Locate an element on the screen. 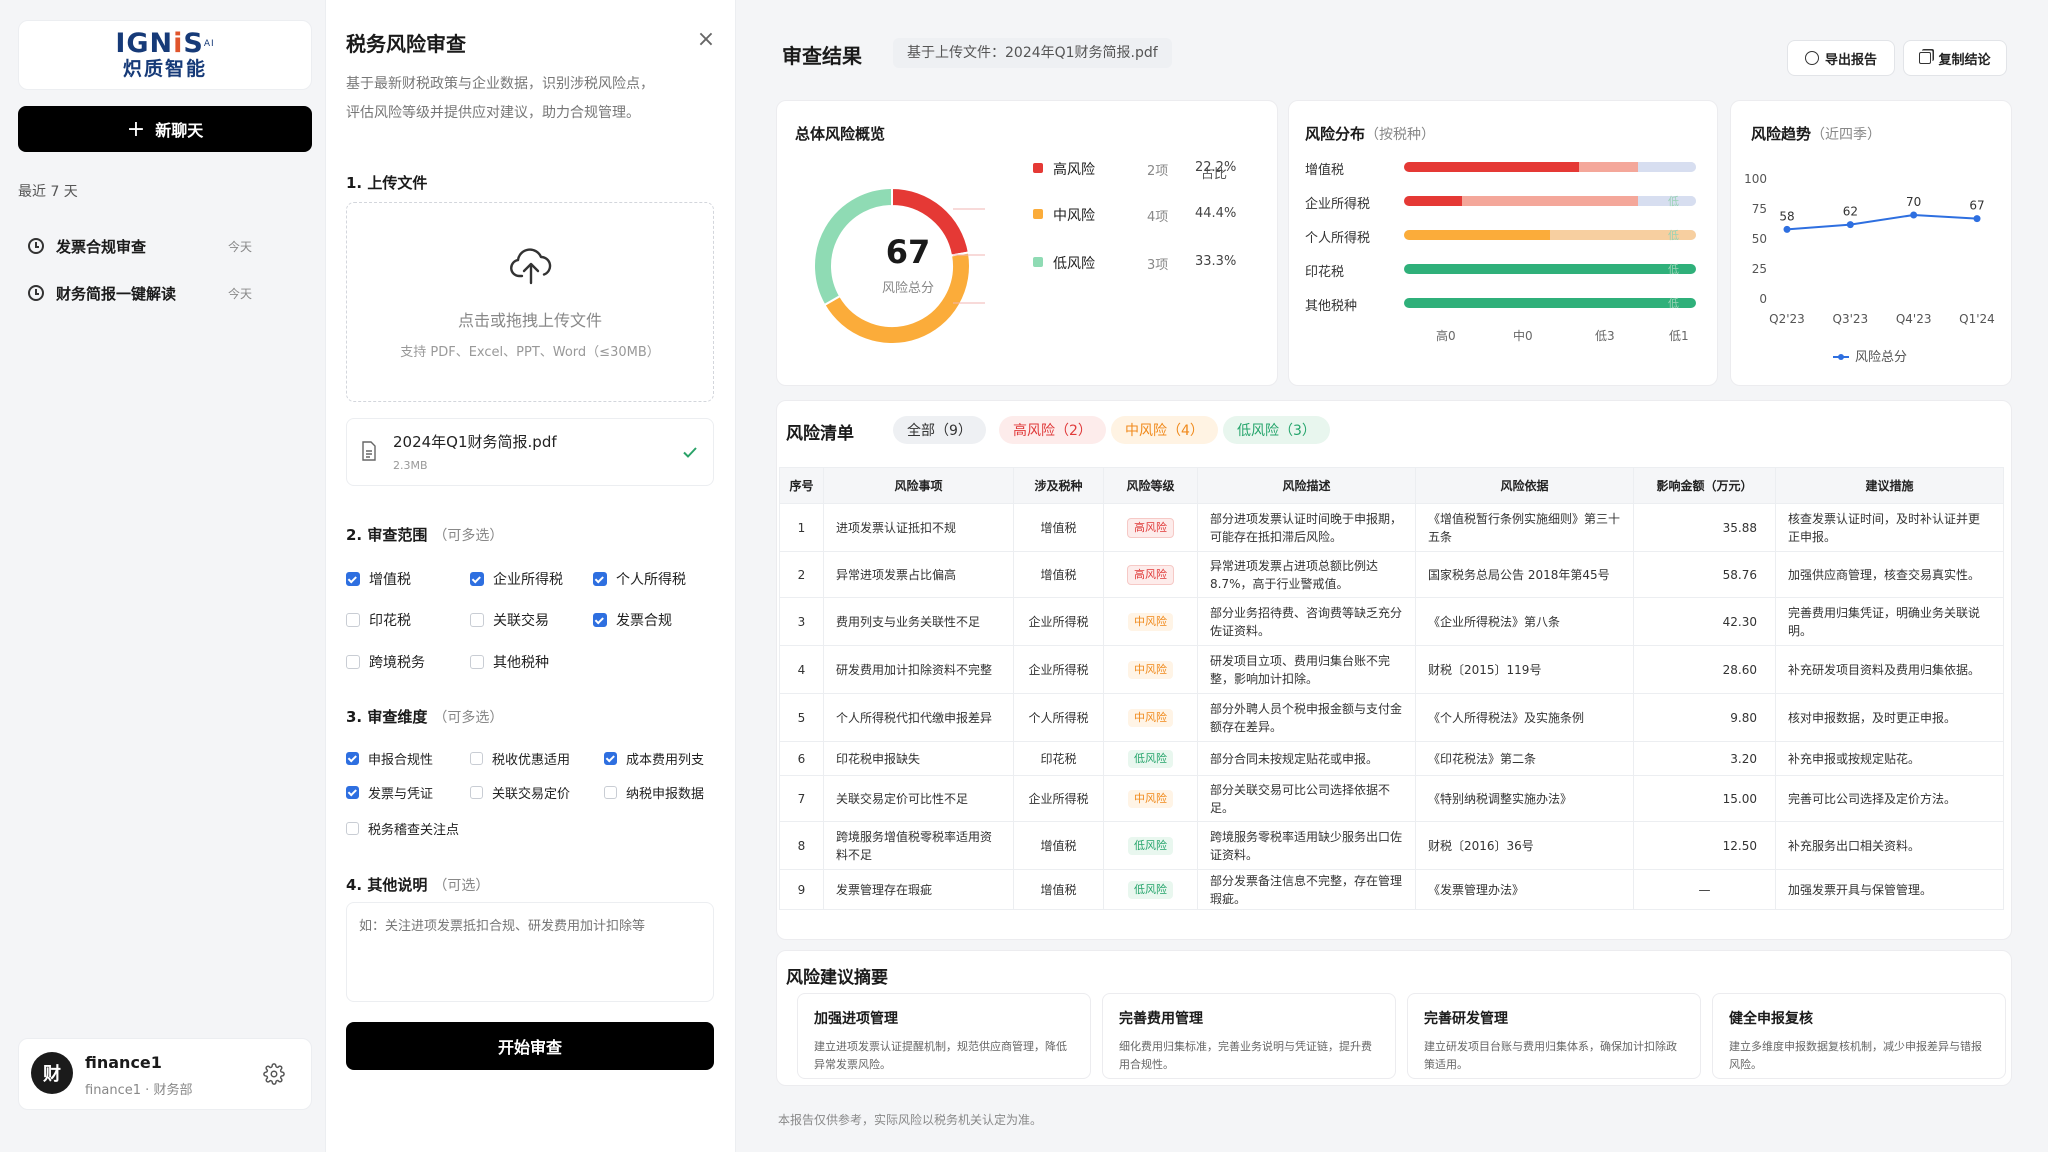 Image resolution: width=2048 pixels, height=1152 pixels. checkbox-label: 关联交易定价 is located at coordinates (531, 794).